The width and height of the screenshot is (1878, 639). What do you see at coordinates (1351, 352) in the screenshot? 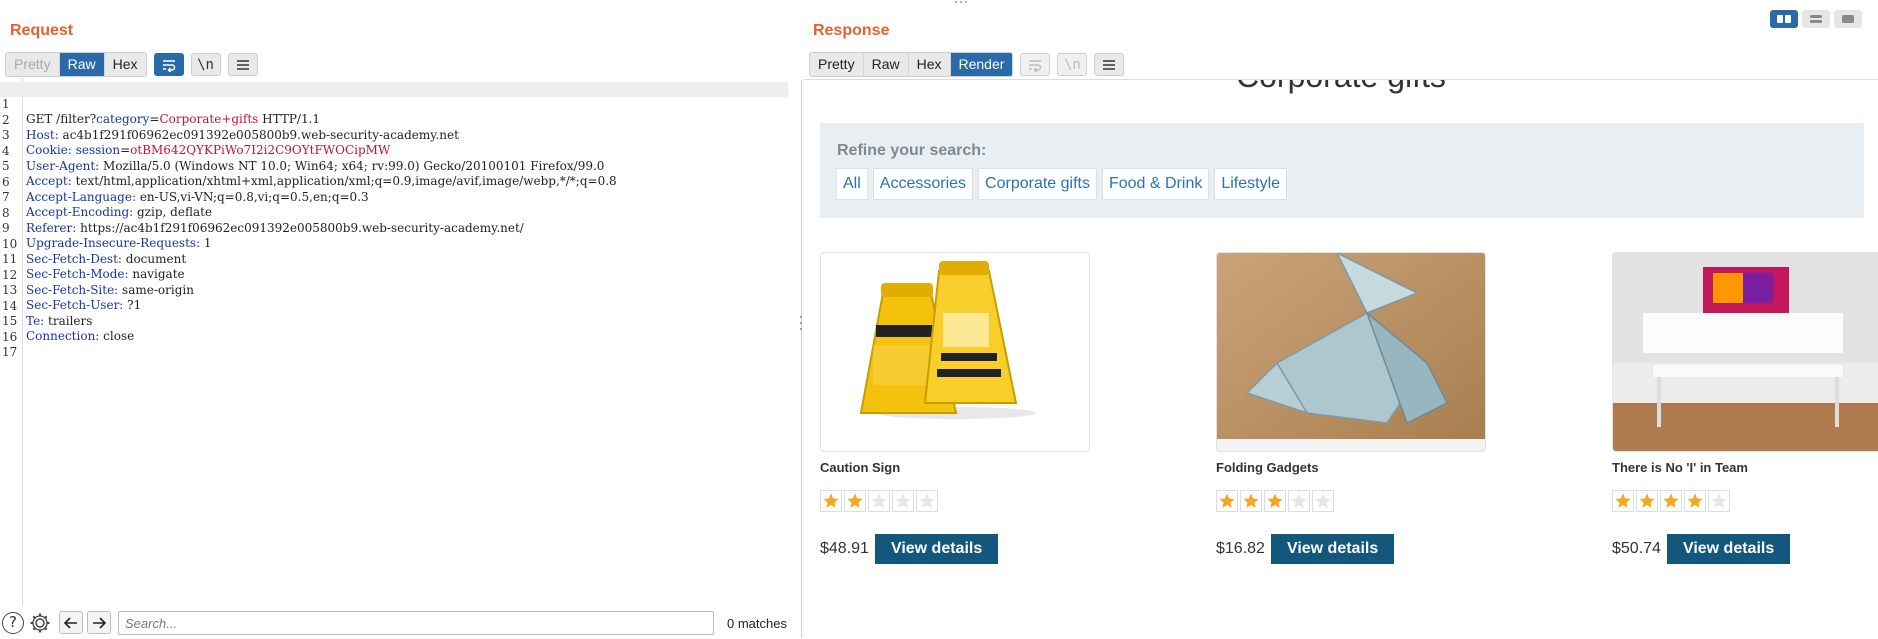
I see `product-image-folding-gadgets` at bounding box center [1351, 352].